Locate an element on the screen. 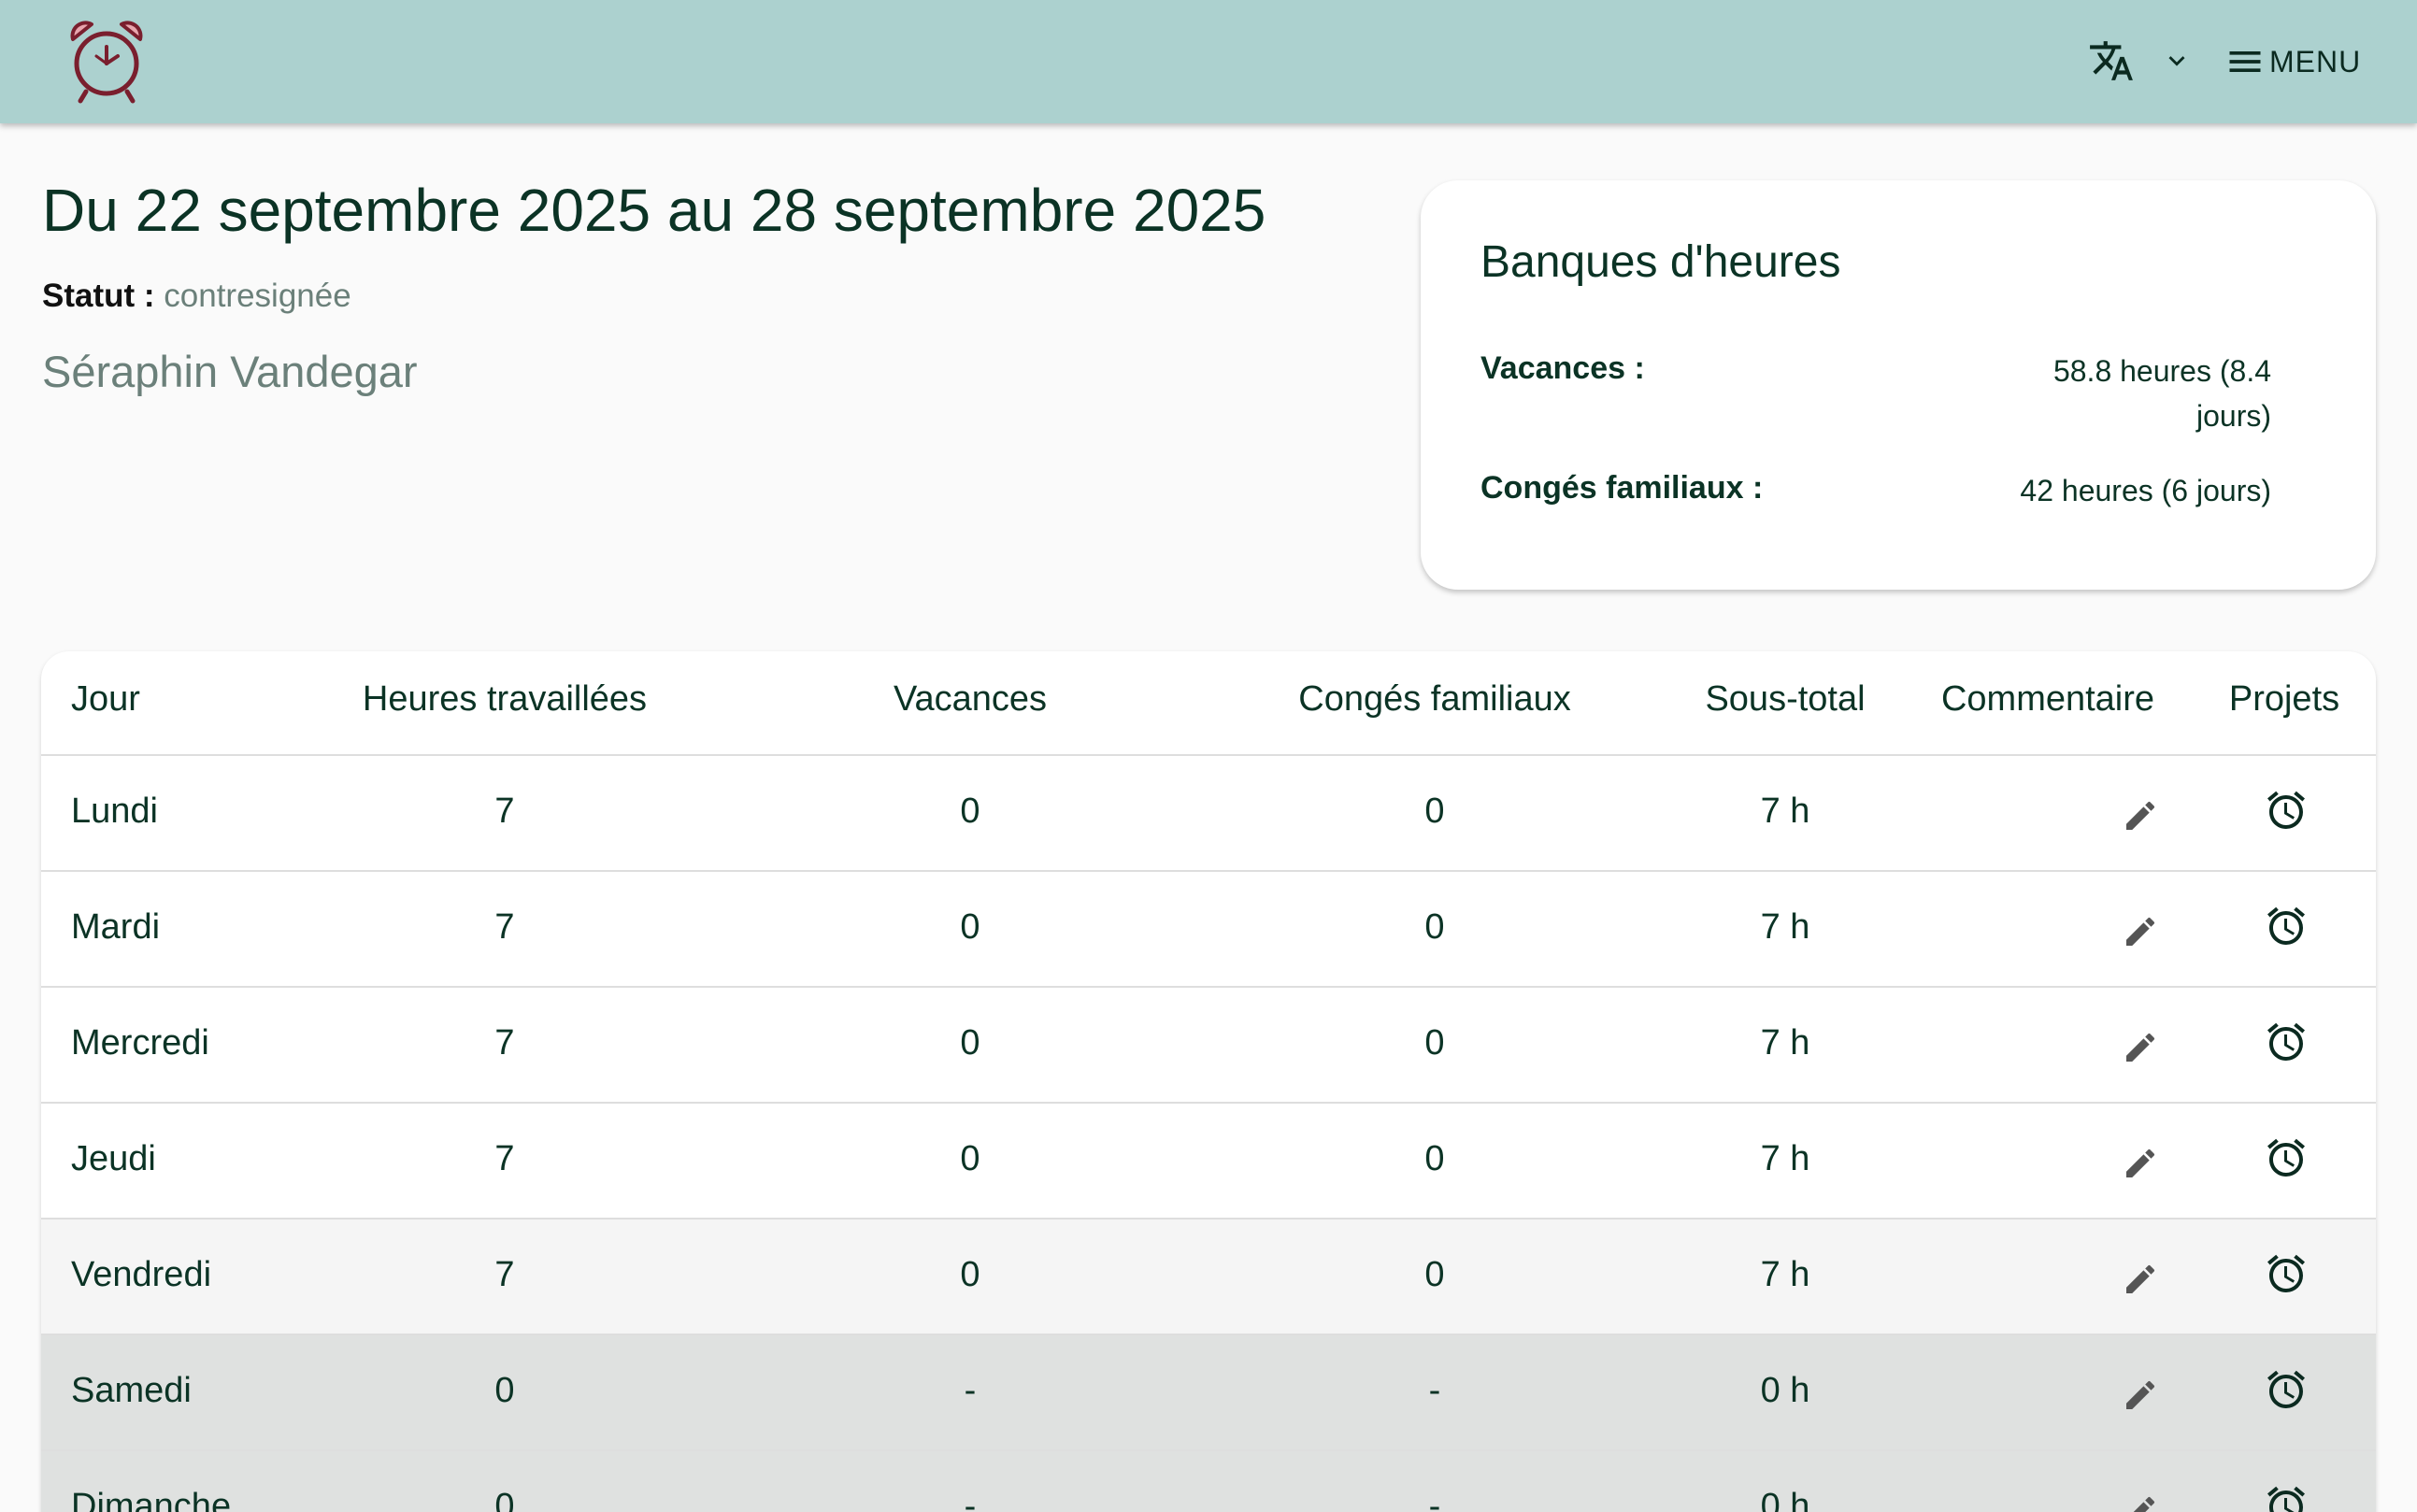 The image size is (2417, 1512). column-header-day: Jour is located at coordinates (106, 699).